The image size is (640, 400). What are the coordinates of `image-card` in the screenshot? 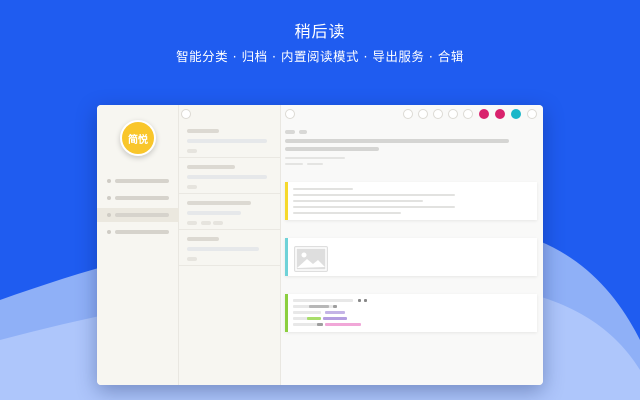 It's located at (411, 257).